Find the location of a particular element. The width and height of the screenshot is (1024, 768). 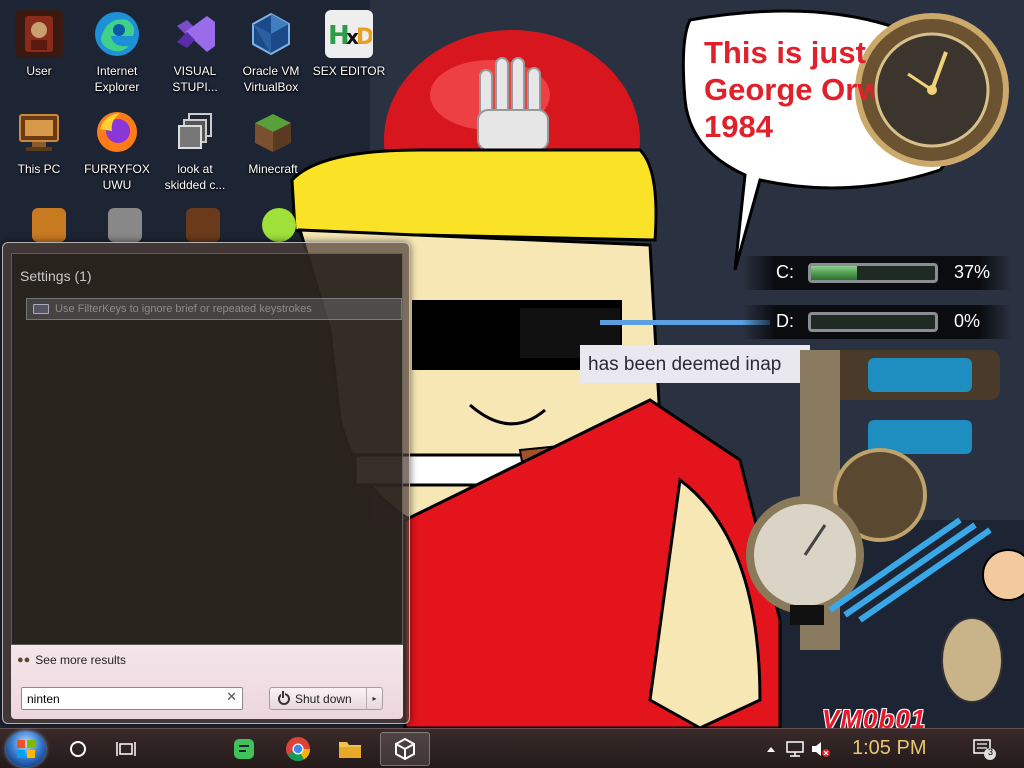

shutdown-options-arrow-icon: ▸ is located at coordinates (374, 698).